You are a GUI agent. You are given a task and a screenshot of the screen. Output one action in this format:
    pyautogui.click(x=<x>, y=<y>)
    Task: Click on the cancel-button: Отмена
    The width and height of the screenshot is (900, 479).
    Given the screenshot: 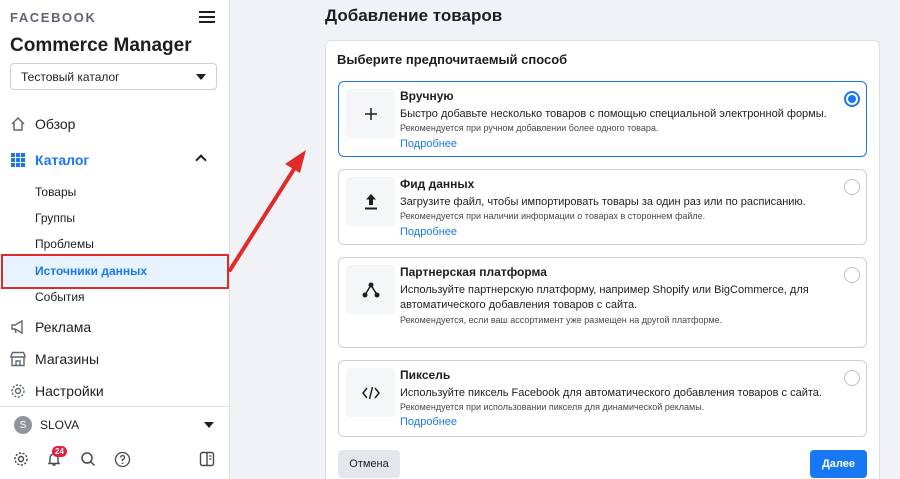 What is the action you would take?
    pyautogui.click(x=369, y=464)
    